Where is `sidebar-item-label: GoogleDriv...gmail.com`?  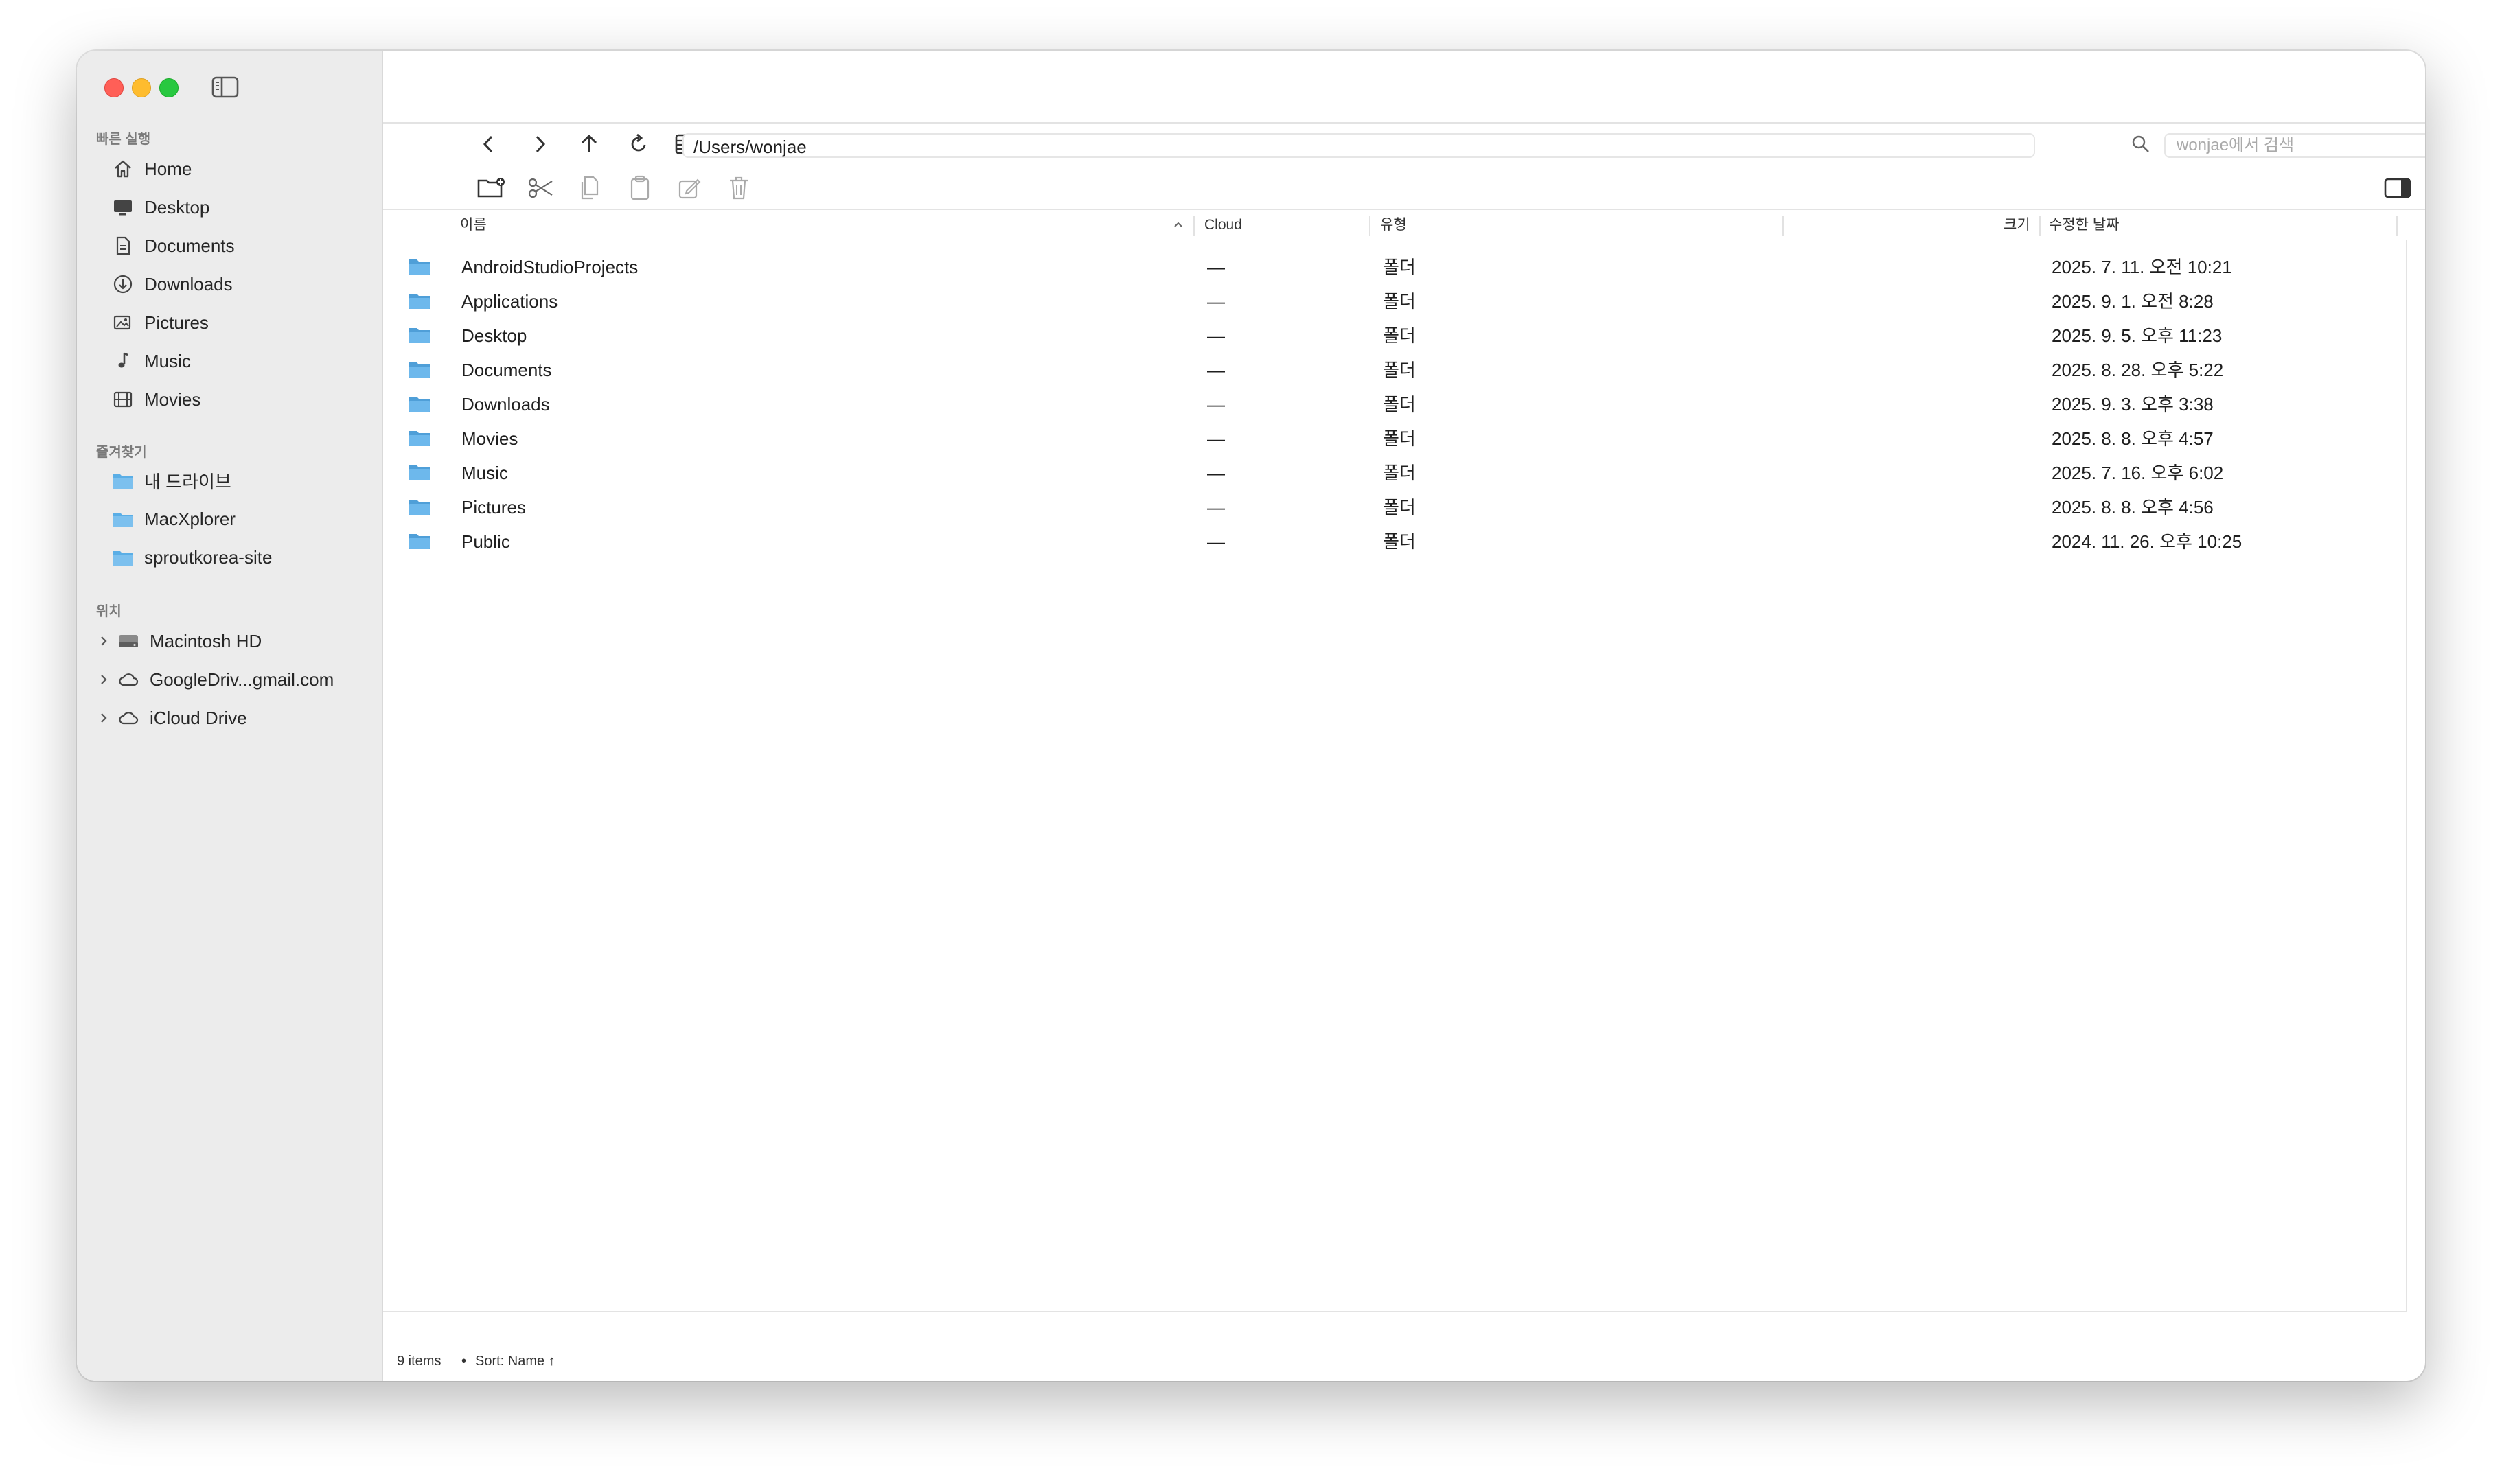 sidebar-item-label: GoogleDriv...gmail.com is located at coordinates (242, 679).